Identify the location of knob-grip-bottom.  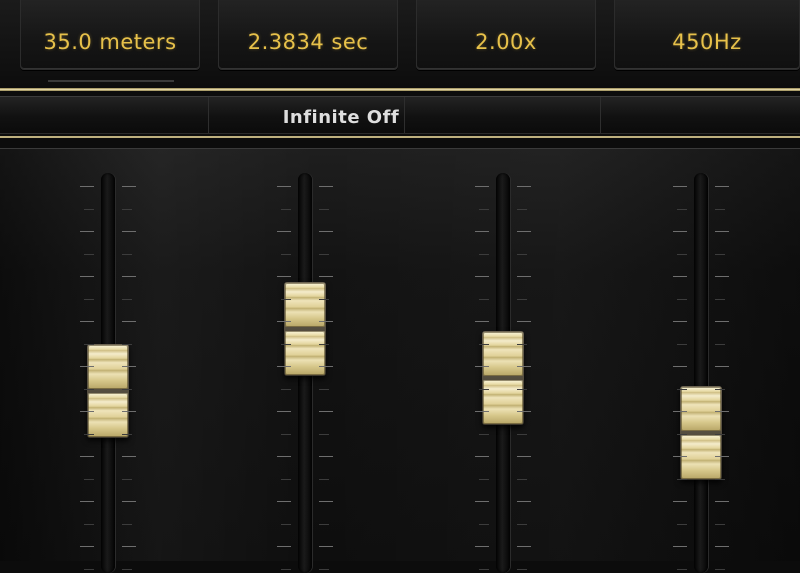
(305, 353).